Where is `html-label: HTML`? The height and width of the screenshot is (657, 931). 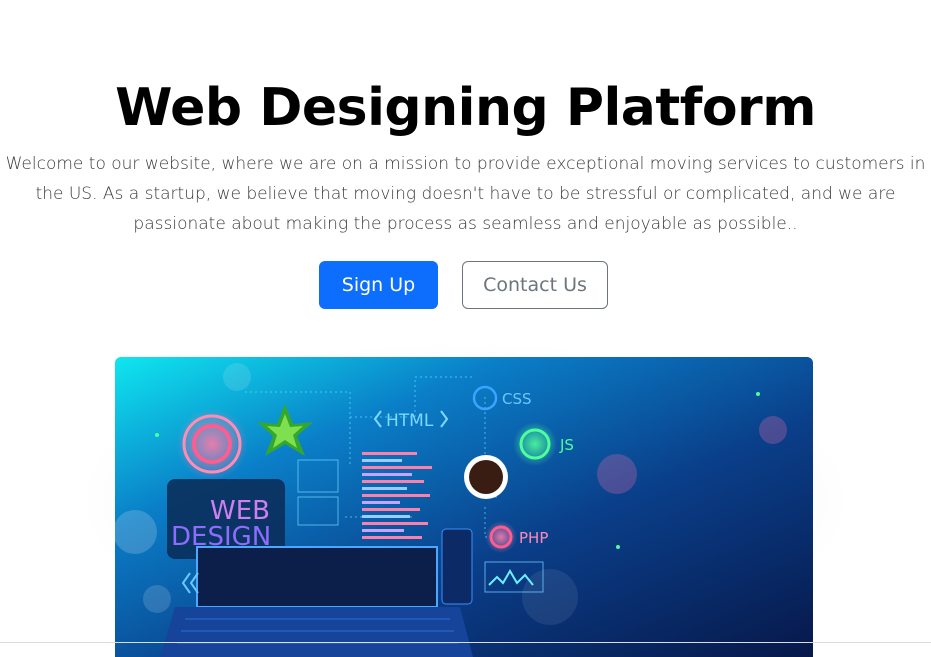
html-label: HTML is located at coordinates (410, 421).